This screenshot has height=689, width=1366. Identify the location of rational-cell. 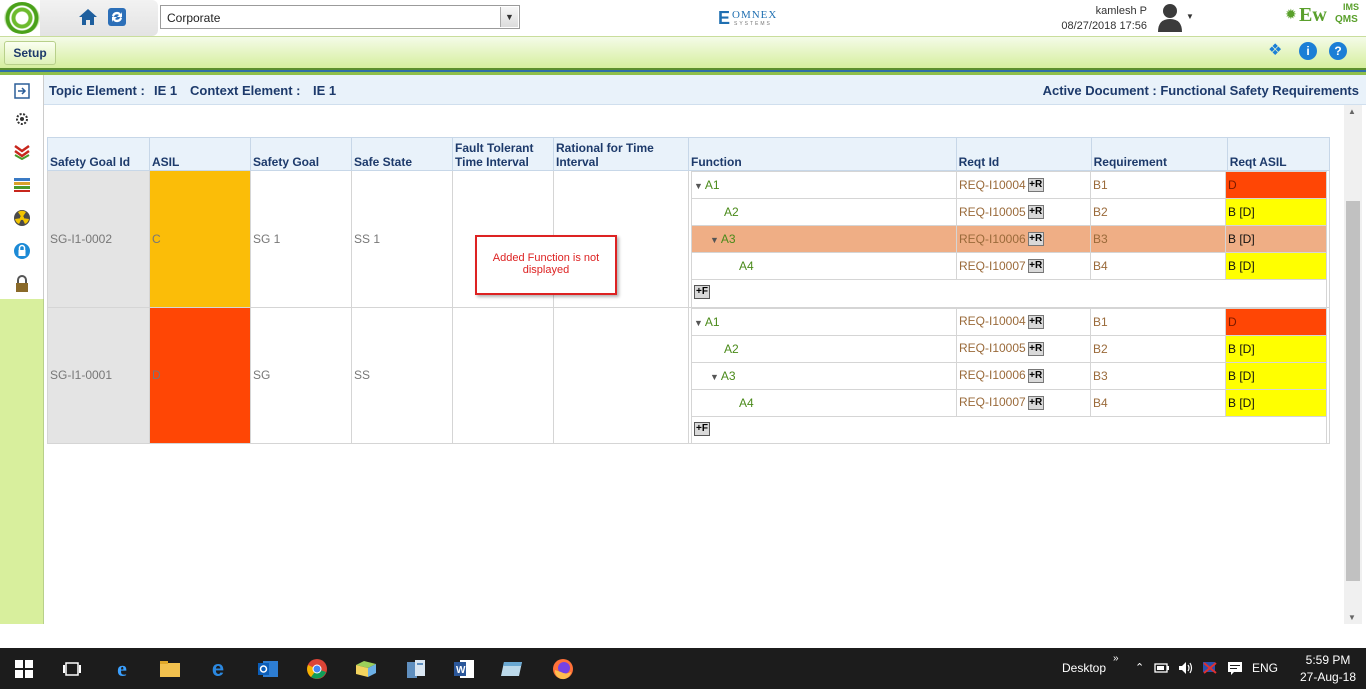
(621, 375).